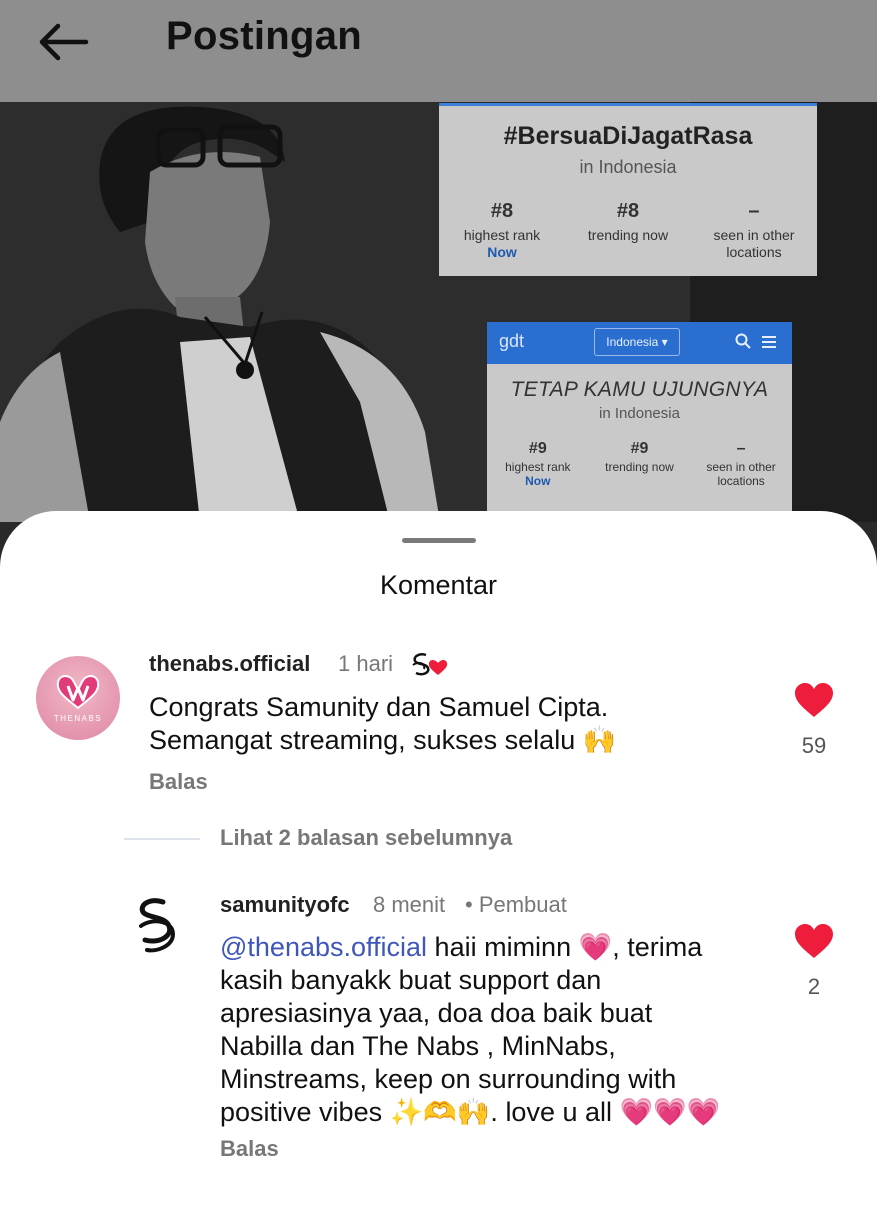 The image size is (877, 1211). I want to click on comment-text-line: positive vibes ✨🫶🙌. love u all 💗💗💗, so click(470, 1112).